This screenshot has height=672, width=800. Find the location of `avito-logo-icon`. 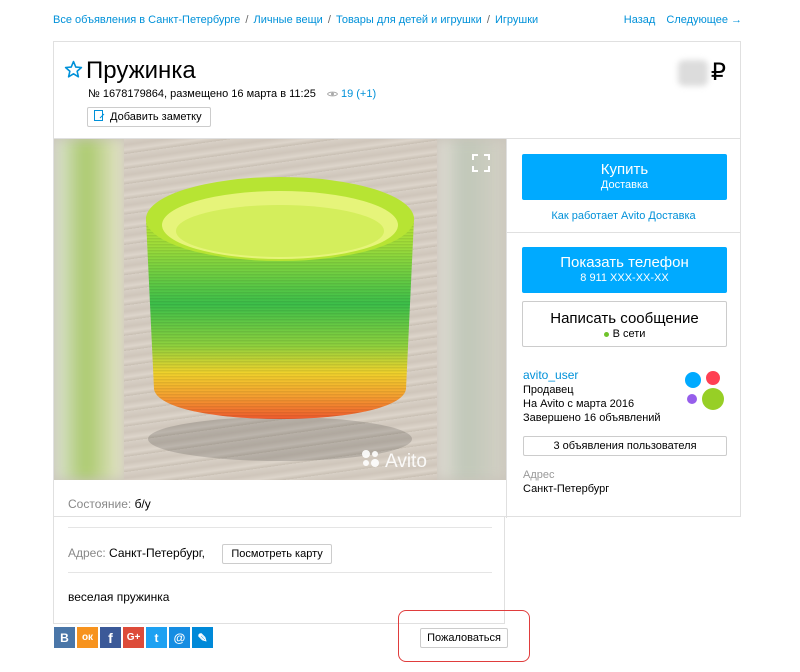

avito-logo-icon is located at coordinates (371, 462).